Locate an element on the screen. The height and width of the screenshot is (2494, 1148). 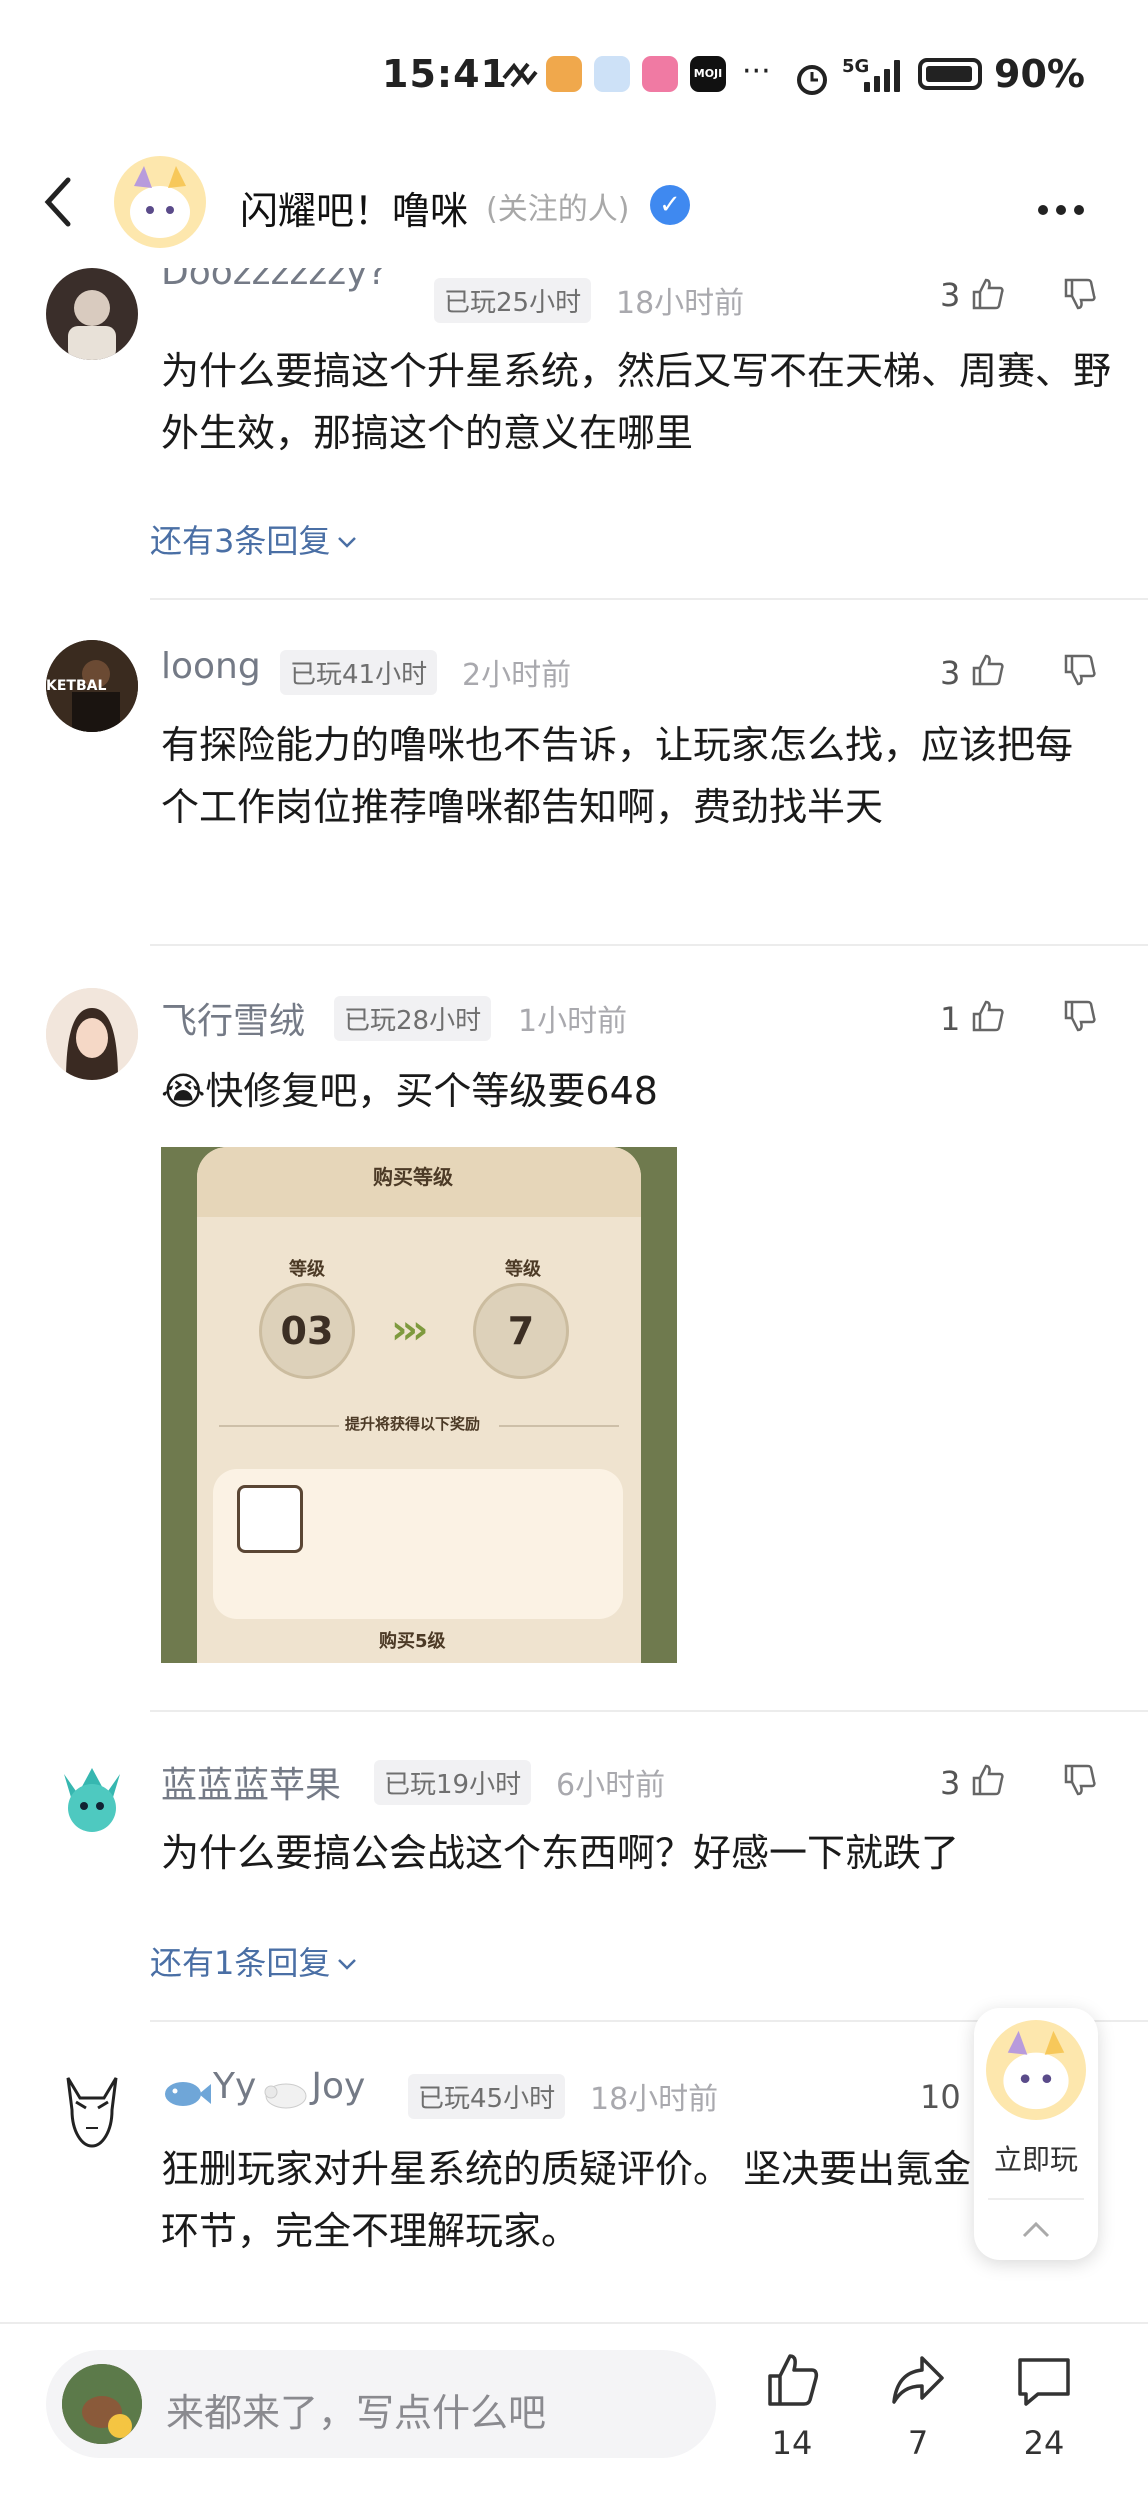
sheep-icon is located at coordinates (285, 2095).